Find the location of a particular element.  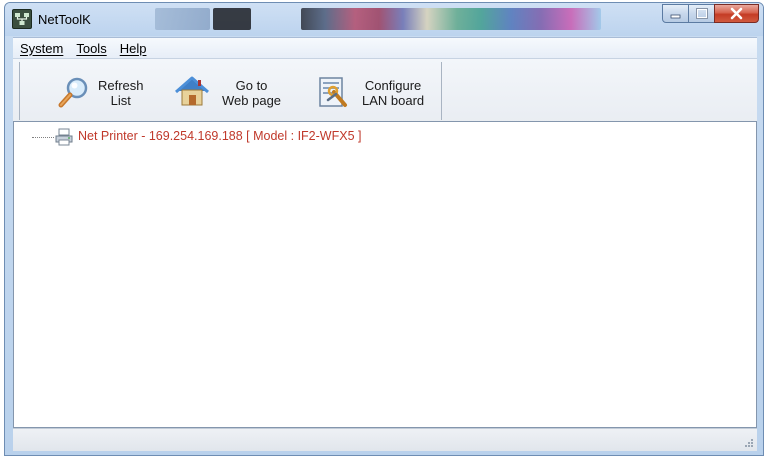

title-bar: NetToolK is located at coordinates (384, 19).